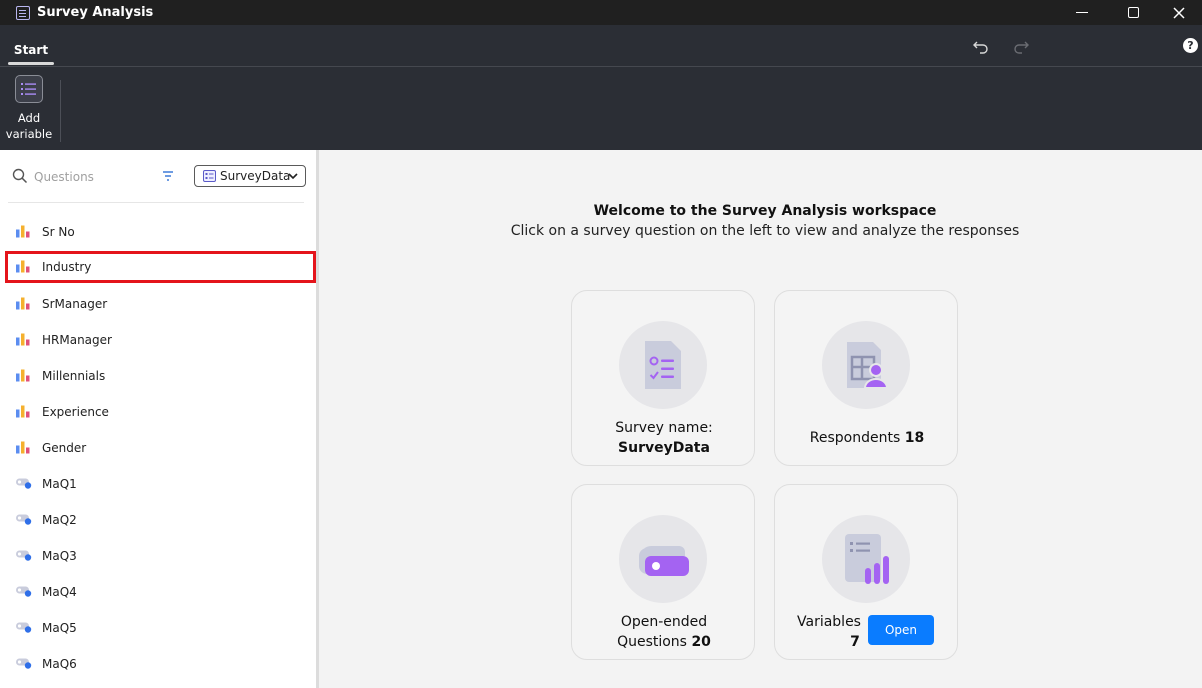  I want to click on question-label: Experience, so click(75, 412).